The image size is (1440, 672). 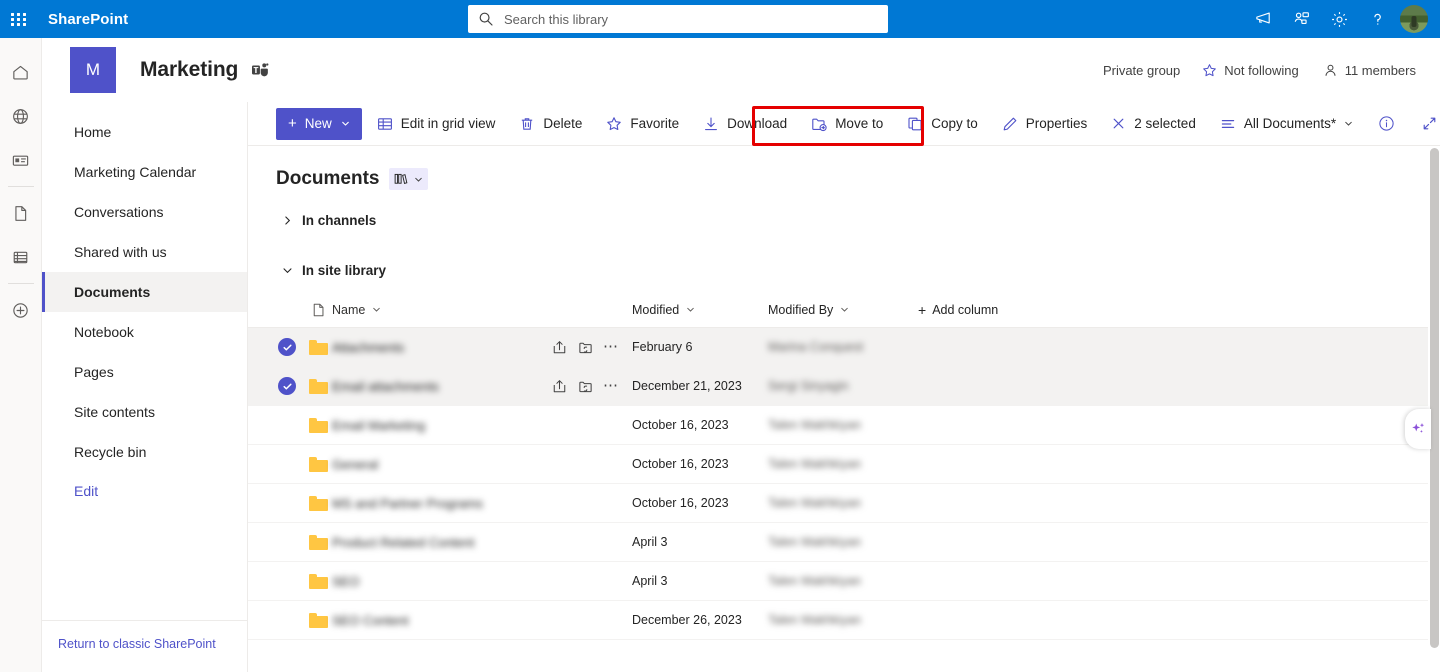 I want to click on row-actions: ⋯, so click(x=589, y=386).